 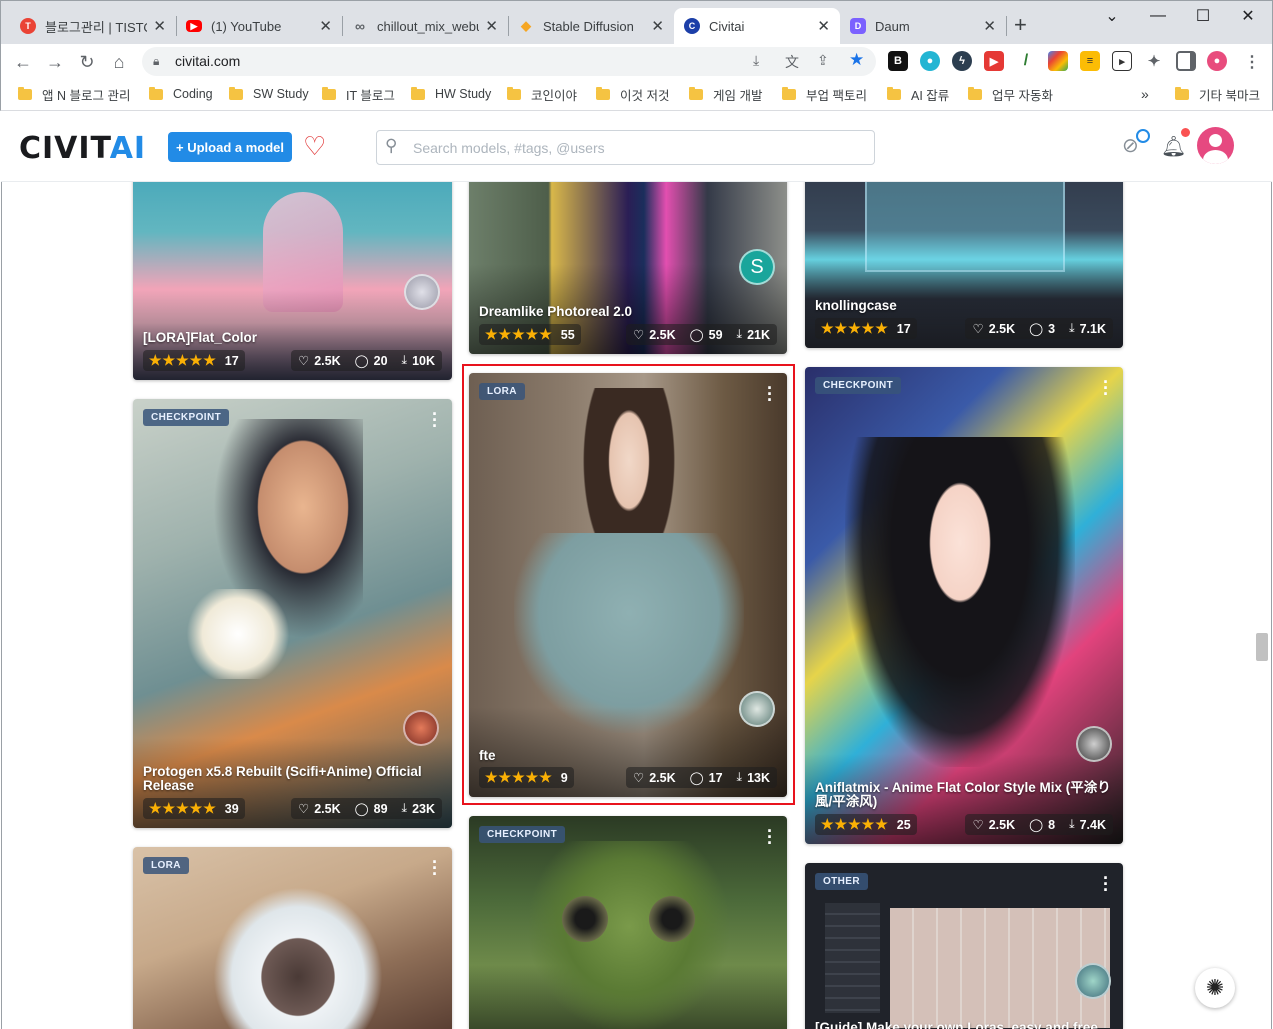 I want to click on chatgpt-icon: ✺, so click(x=1215, y=988).